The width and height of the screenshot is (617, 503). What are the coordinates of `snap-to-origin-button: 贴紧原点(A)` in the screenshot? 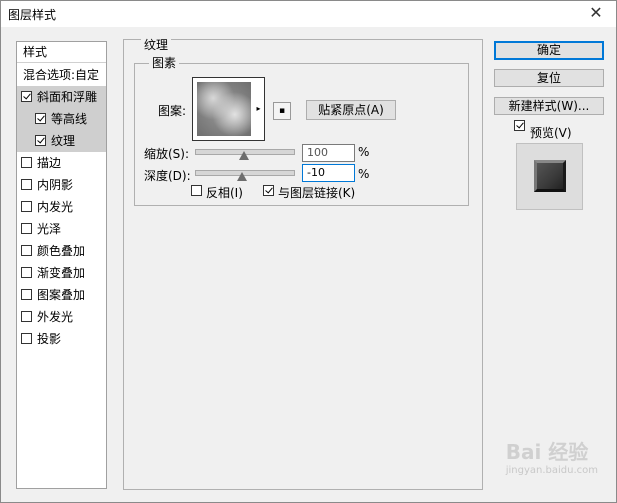 It's located at (351, 110).